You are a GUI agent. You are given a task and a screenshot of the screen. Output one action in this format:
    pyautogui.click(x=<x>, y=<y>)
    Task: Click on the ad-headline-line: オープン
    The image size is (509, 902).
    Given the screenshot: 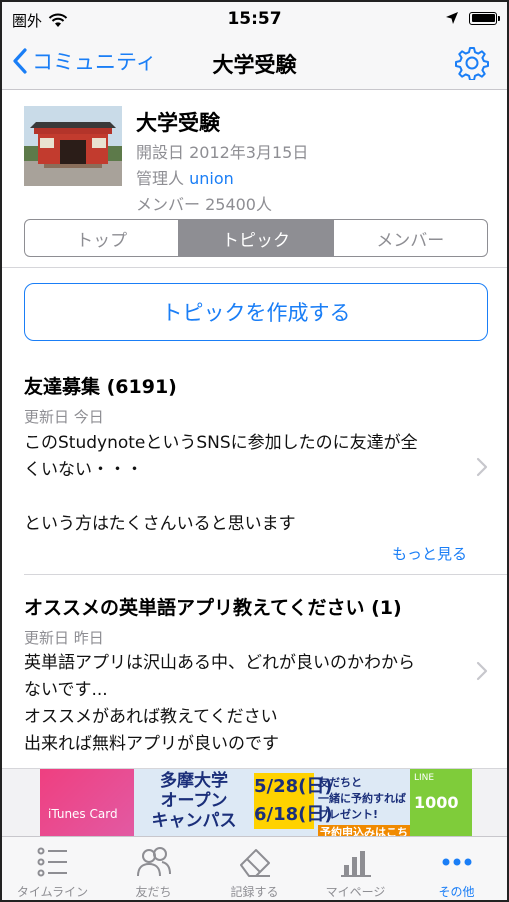 What is the action you would take?
    pyautogui.click(x=194, y=801)
    